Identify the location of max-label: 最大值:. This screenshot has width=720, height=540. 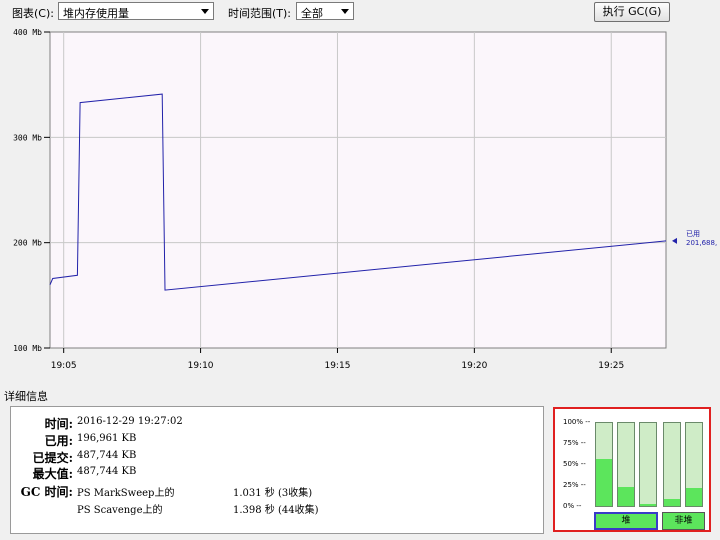
(52, 474).